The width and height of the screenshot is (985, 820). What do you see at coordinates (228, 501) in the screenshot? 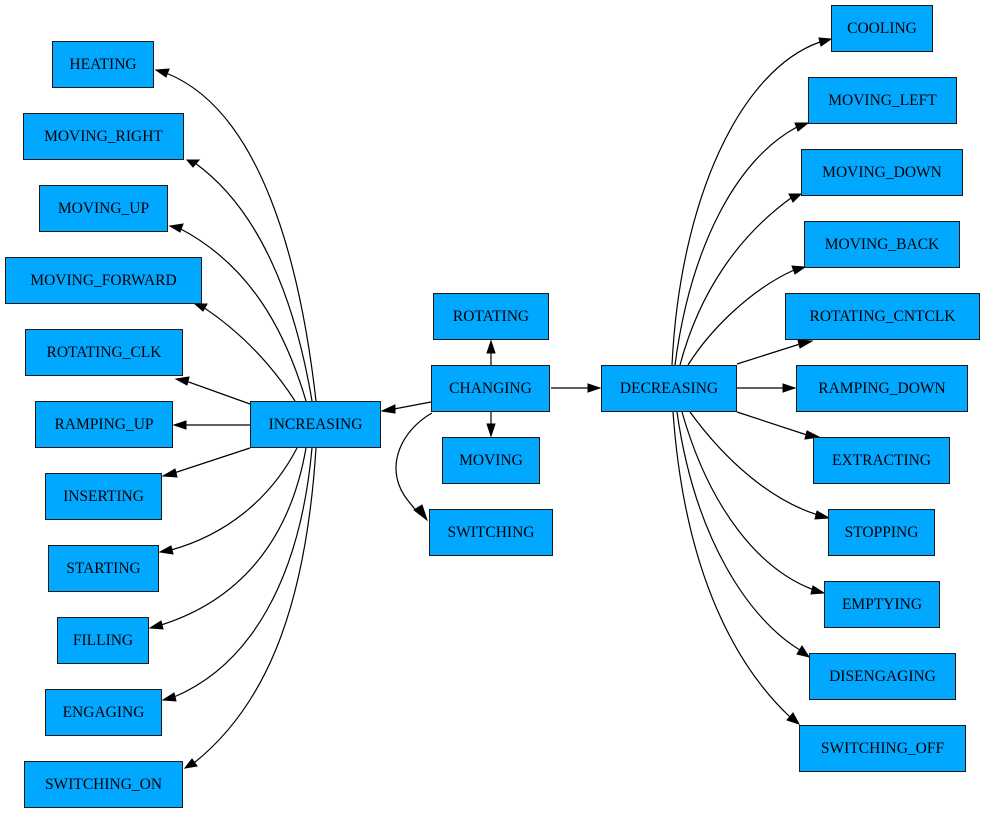
I see `edge-increasing-to-starting` at bounding box center [228, 501].